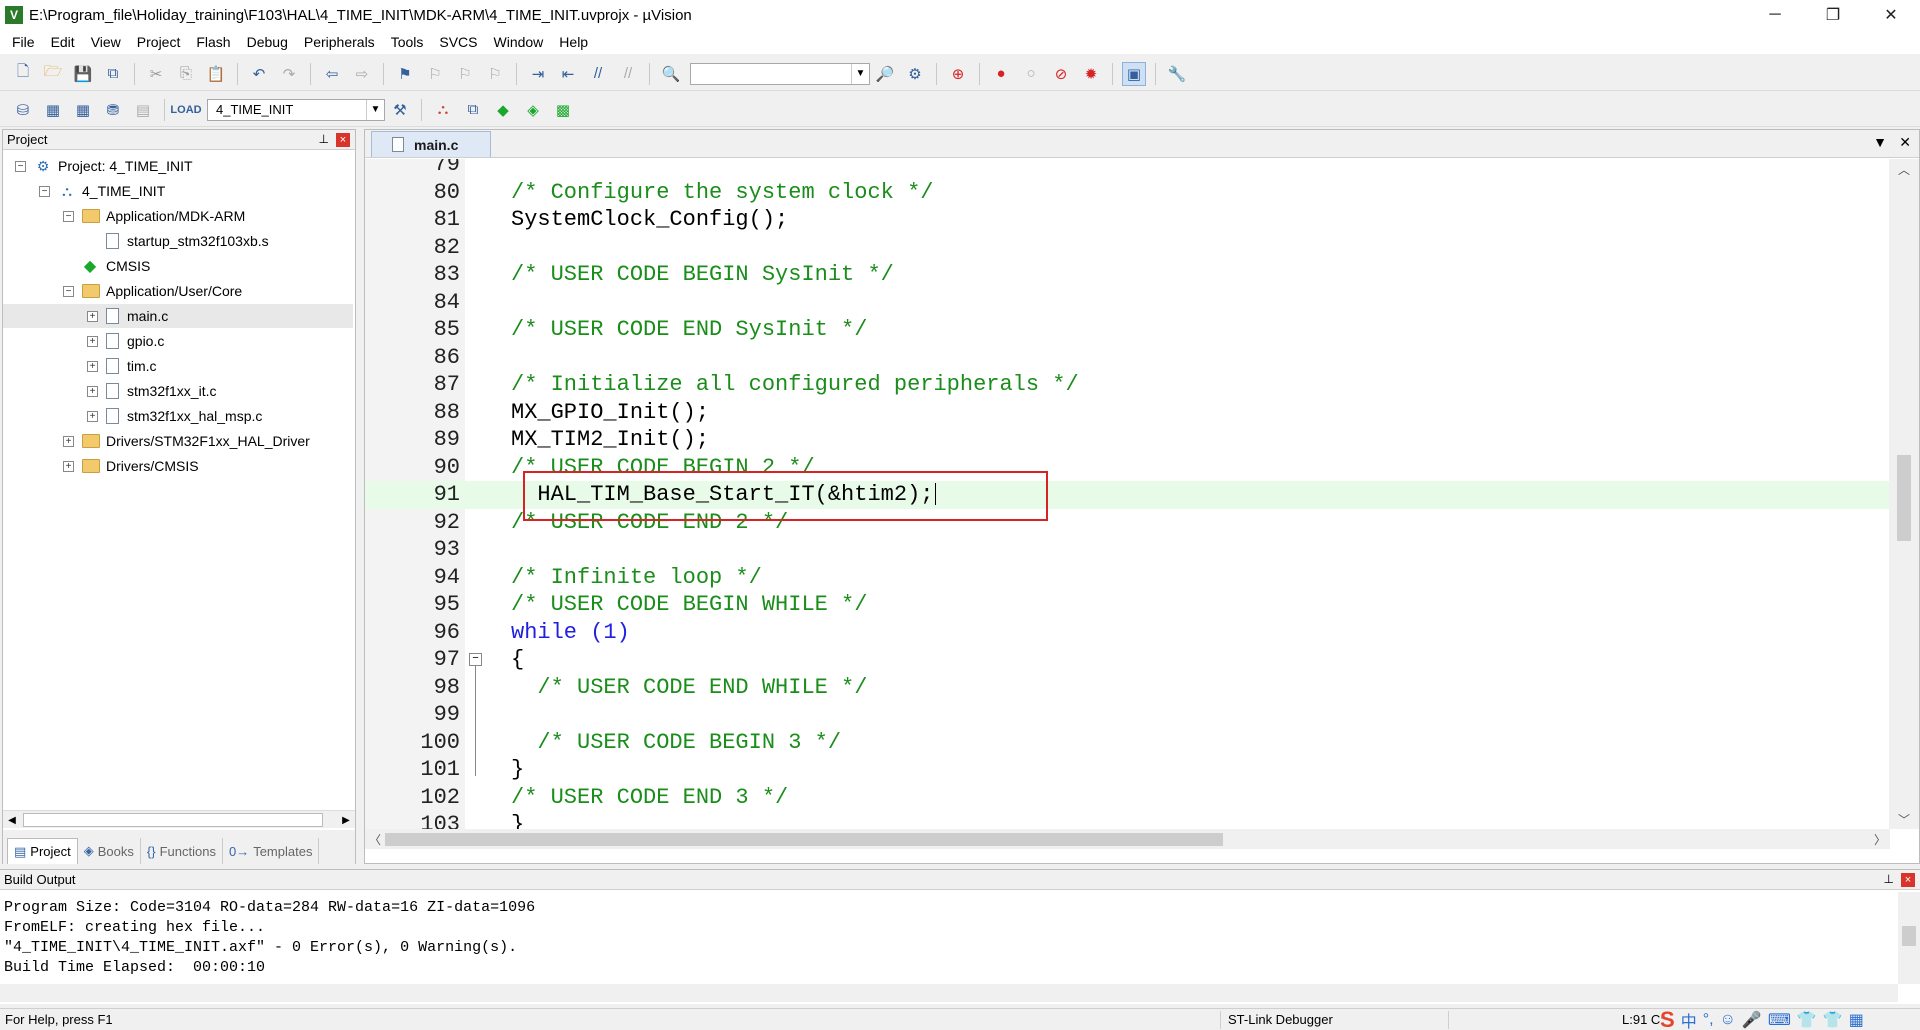 Image resolution: width=1920 pixels, height=1030 pixels. I want to click on code-line: 81 SystemClock_Config();, so click(1127, 220).